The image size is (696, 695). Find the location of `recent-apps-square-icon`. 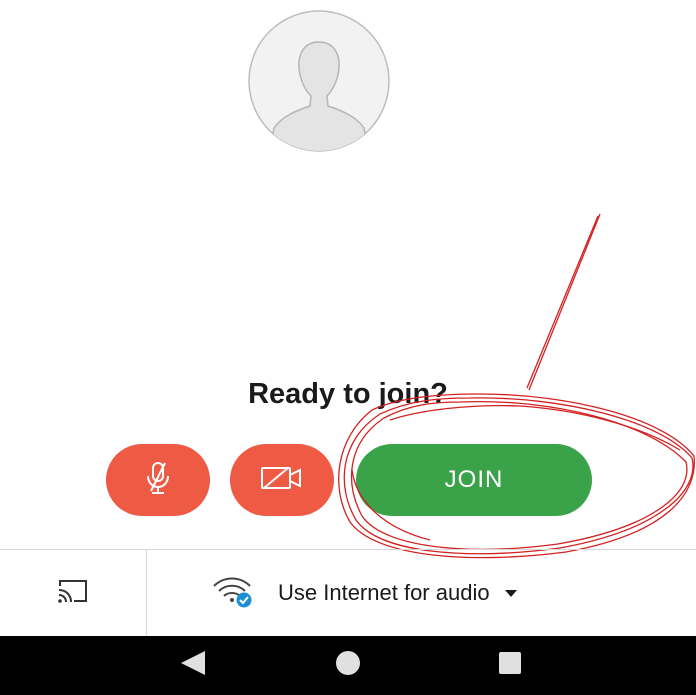

recent-apps-square-icon is located at coordinates (510, 665).